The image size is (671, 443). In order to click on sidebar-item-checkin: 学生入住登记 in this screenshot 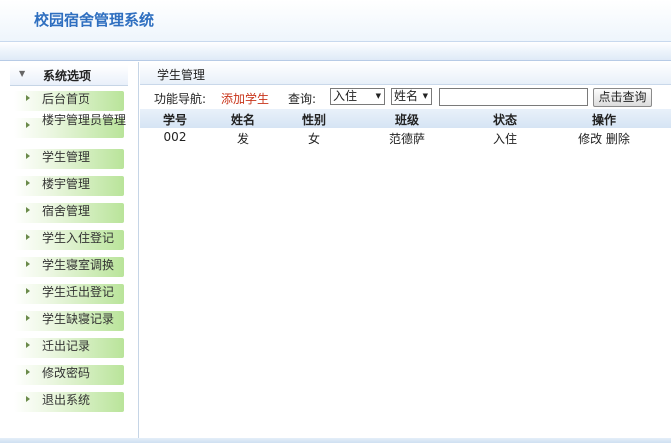, I will do `click(69, 240)`.